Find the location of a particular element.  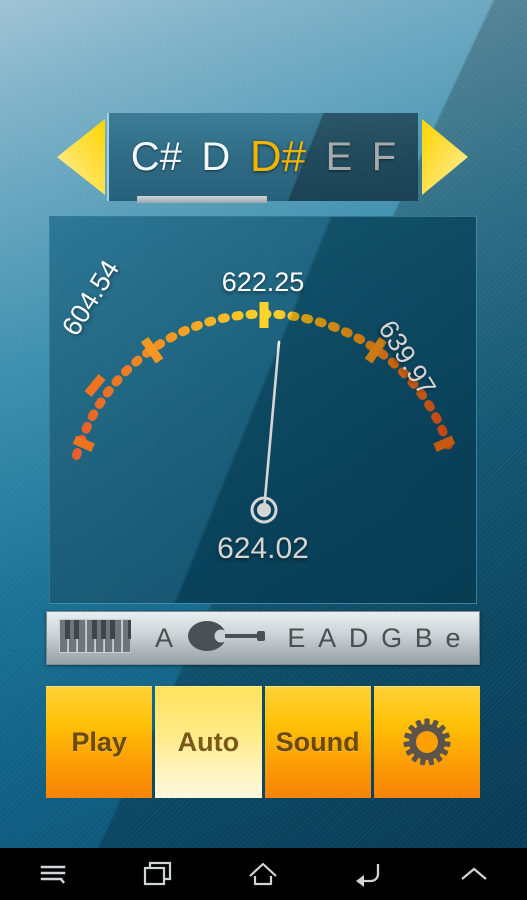

piano-keys-icon is located at coordinates (95, 638).